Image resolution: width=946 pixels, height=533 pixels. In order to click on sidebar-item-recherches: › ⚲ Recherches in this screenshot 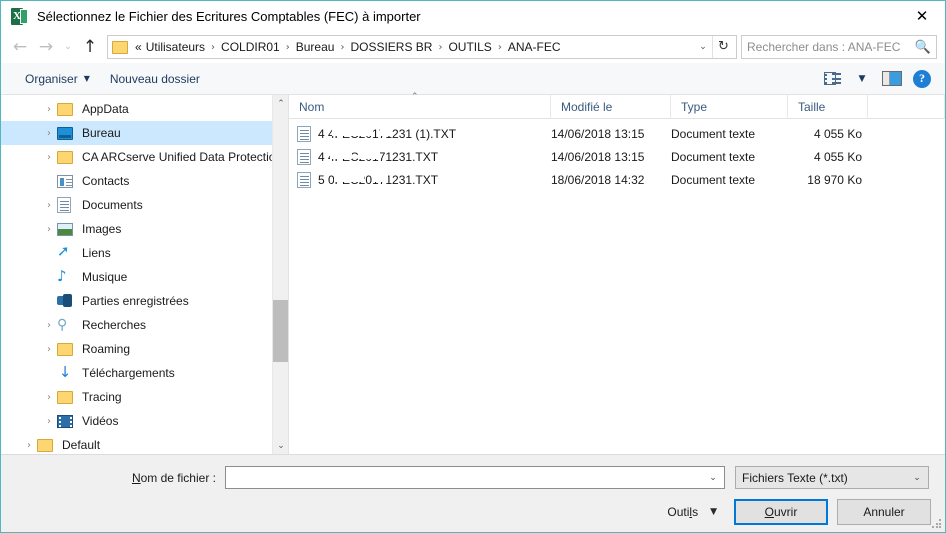, I will do `click(144, 325)`.